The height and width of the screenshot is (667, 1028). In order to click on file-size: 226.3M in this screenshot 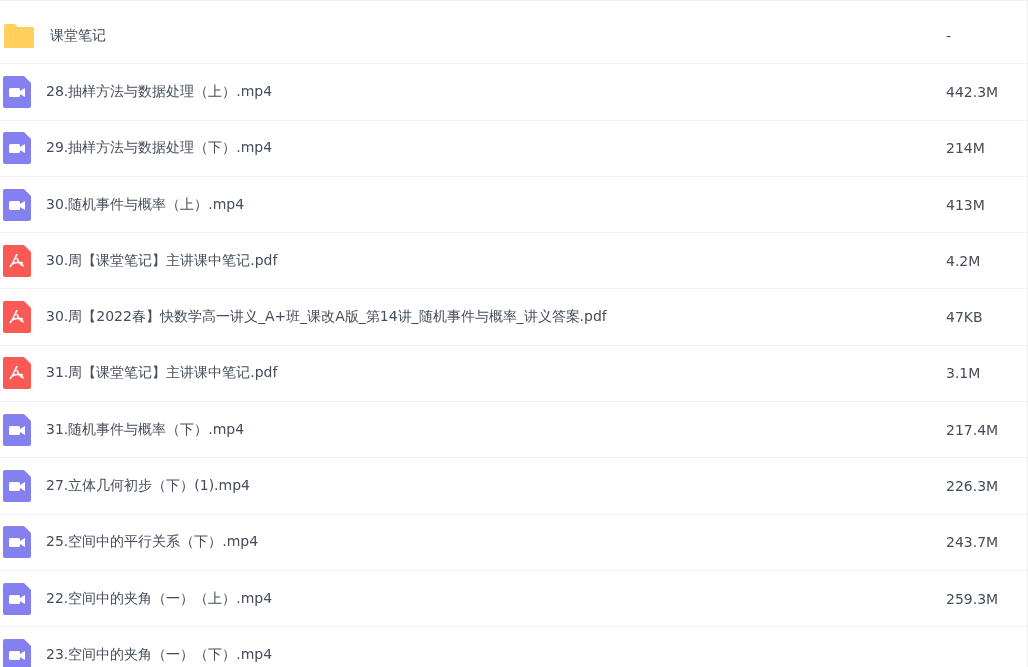, I will do `click(973, 486)`.